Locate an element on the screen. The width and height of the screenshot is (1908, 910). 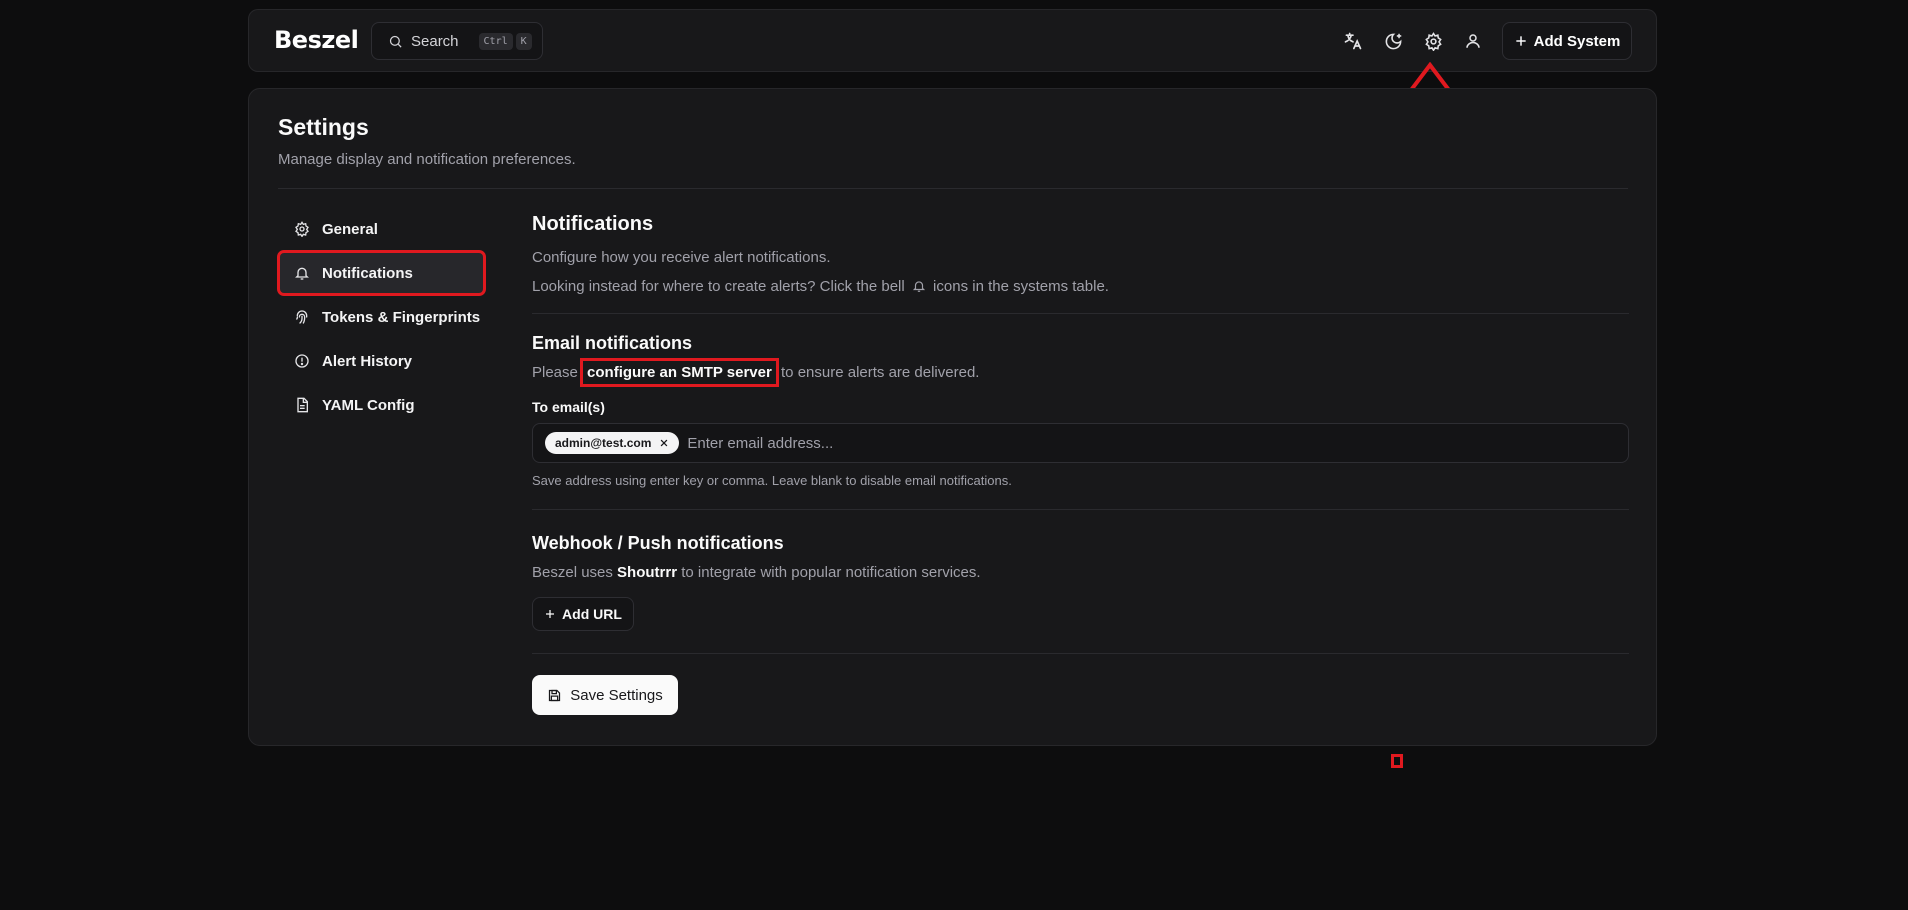
sidebar-item-yaml-config: YAML Config is located at coordinates (381, 405).